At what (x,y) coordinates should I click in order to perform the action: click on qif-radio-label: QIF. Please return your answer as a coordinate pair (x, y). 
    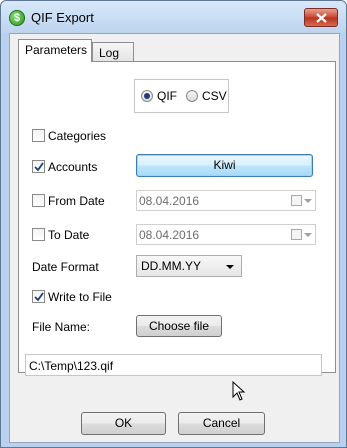
    Looking at the image, I should click on (167, 96).